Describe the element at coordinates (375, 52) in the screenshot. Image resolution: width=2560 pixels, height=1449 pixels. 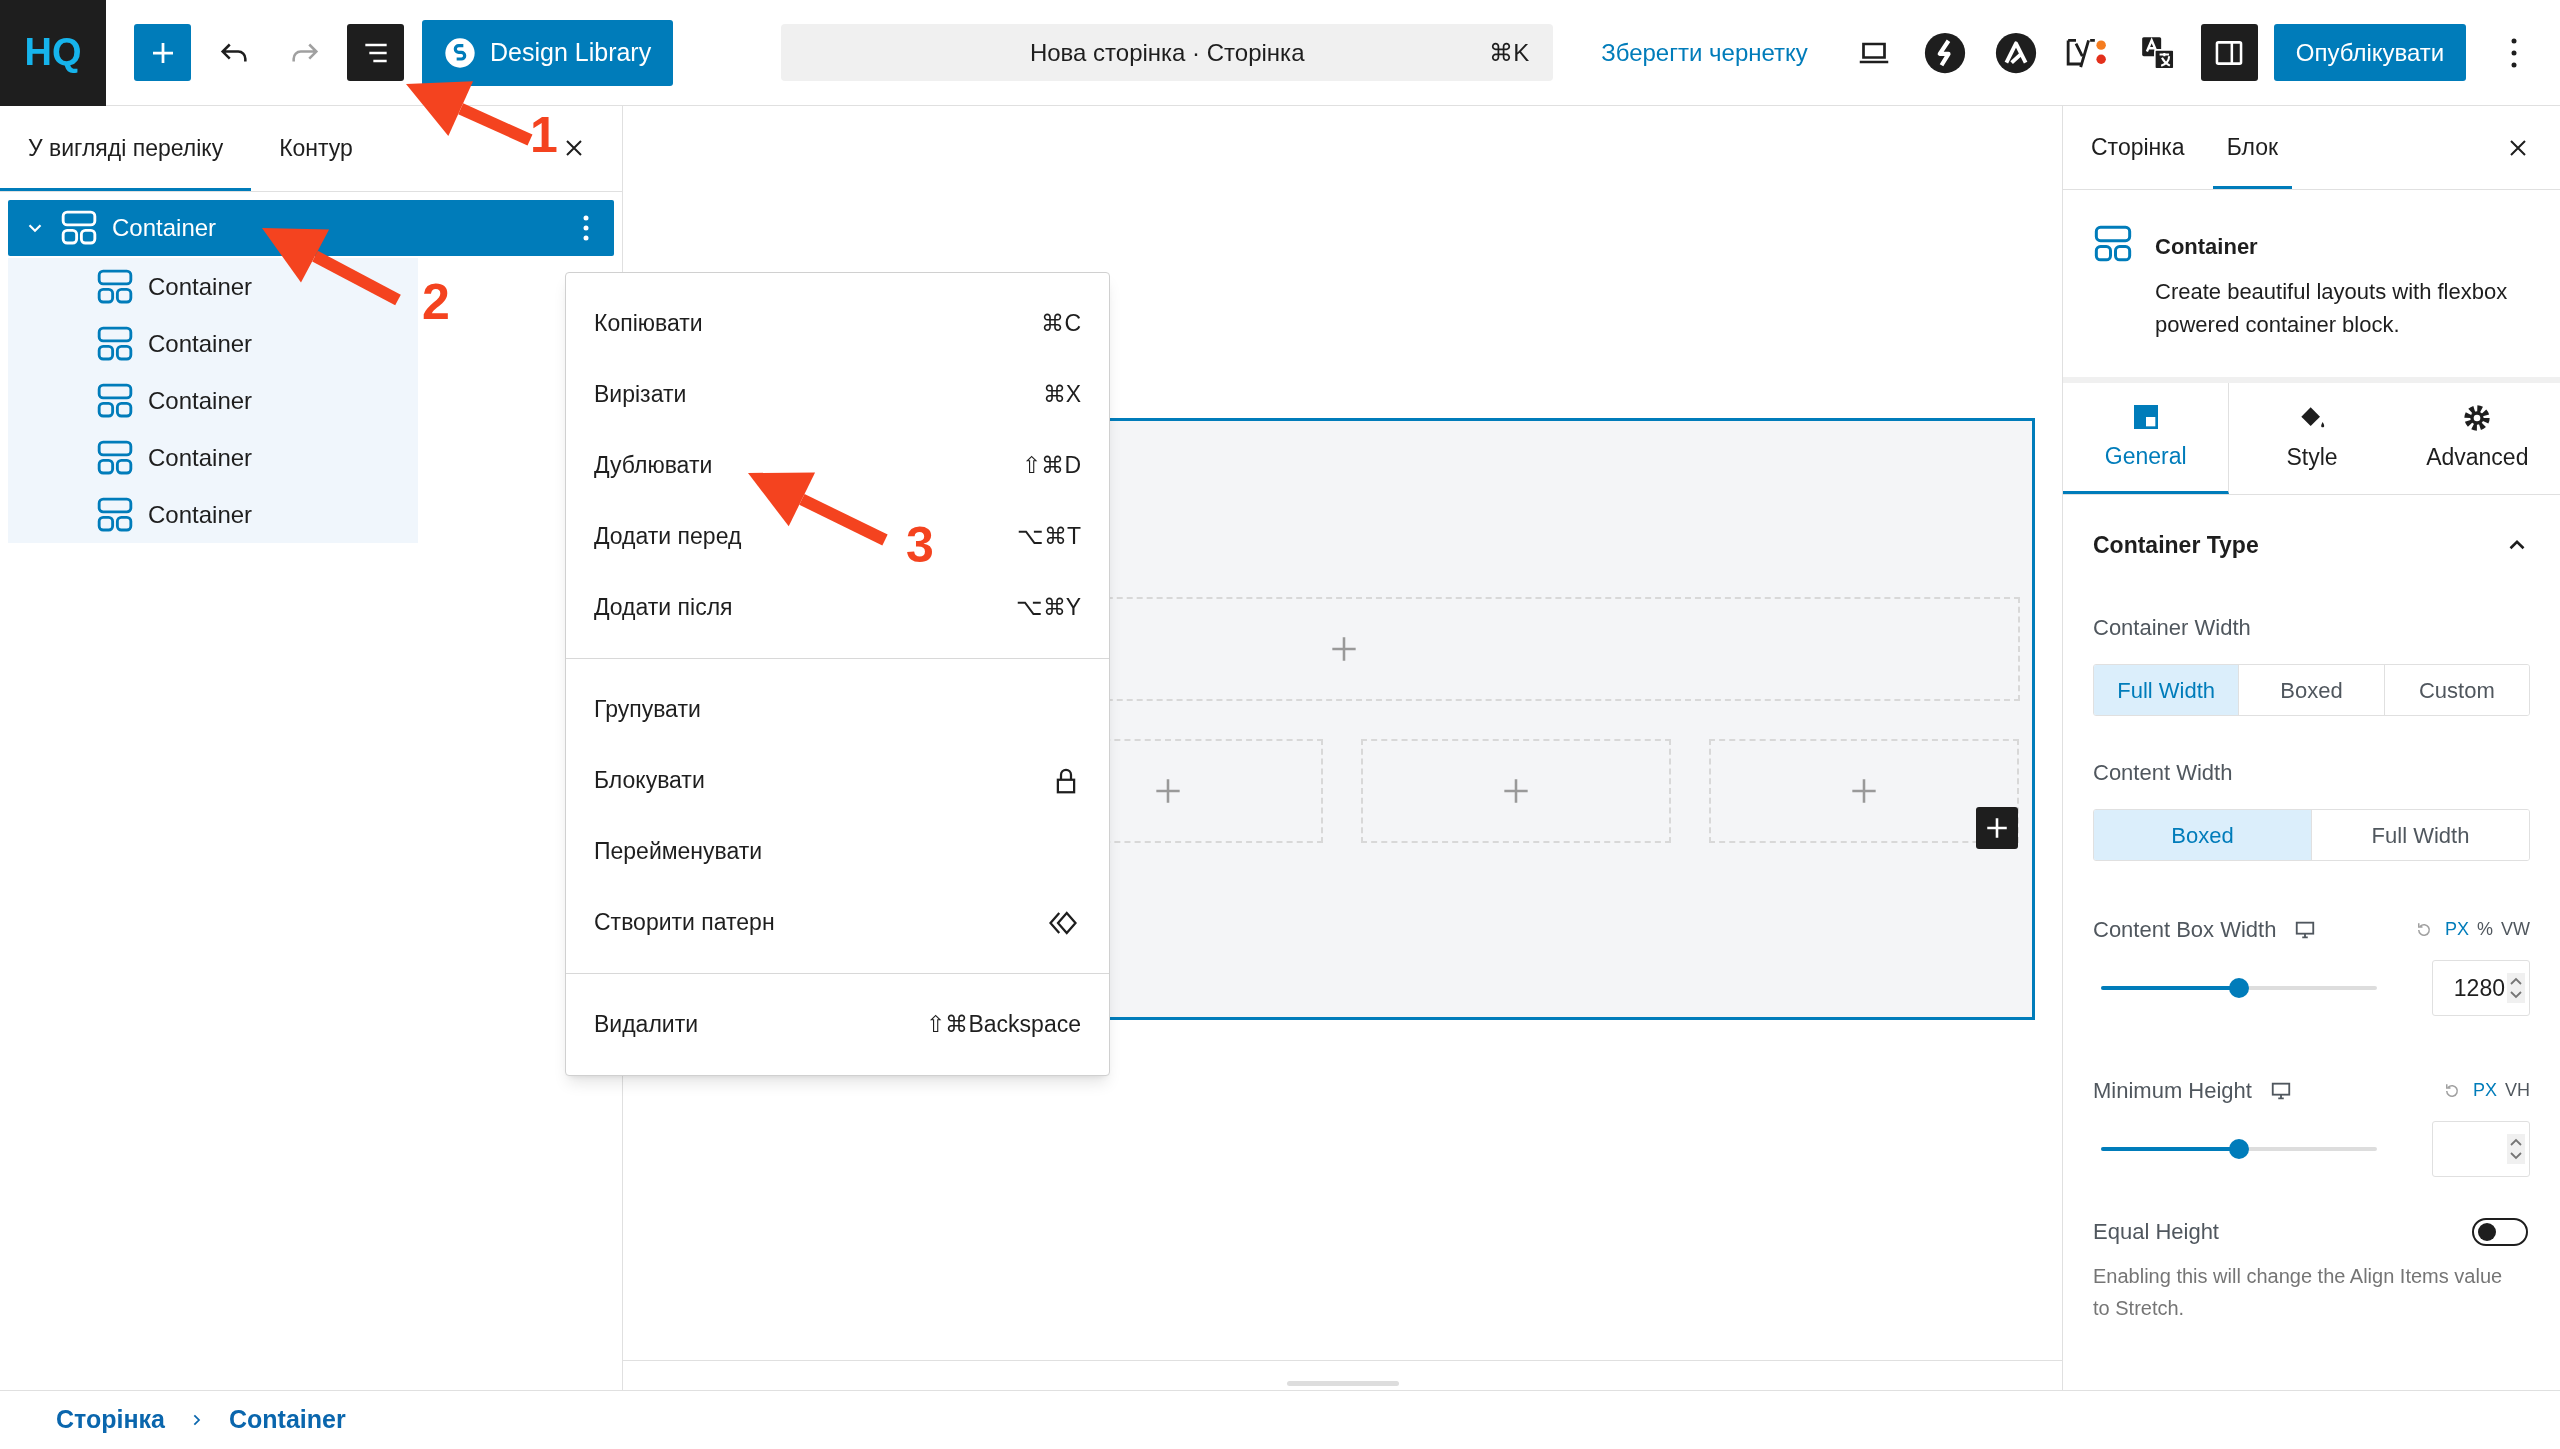
I see `list-view-button` at that location.